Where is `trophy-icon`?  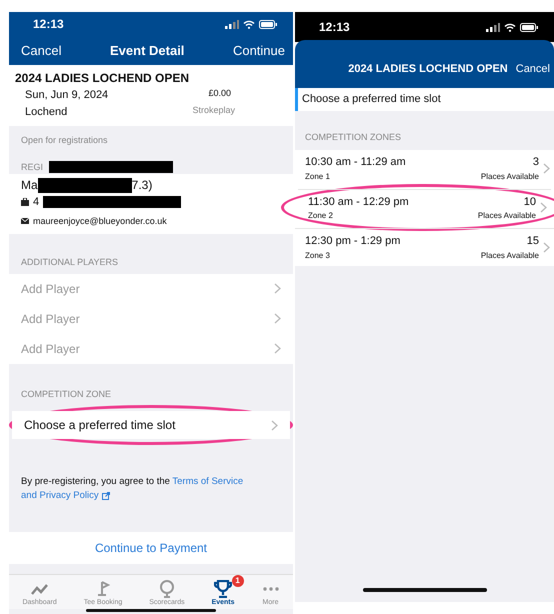 trophy-icon is located at coordinates (223, 589).